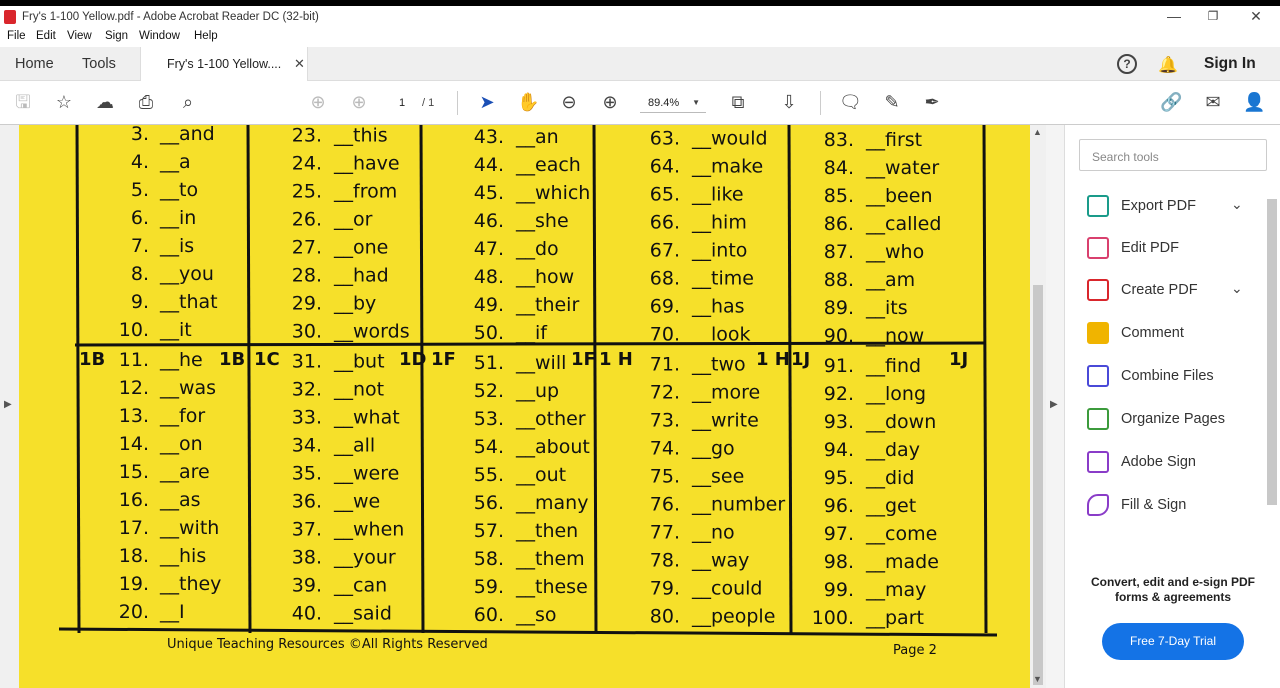  Describe the element at coordinates (1177, 291) in the screenshot. I see `tool-create-pdf: Create PDF ⌄` at that location.